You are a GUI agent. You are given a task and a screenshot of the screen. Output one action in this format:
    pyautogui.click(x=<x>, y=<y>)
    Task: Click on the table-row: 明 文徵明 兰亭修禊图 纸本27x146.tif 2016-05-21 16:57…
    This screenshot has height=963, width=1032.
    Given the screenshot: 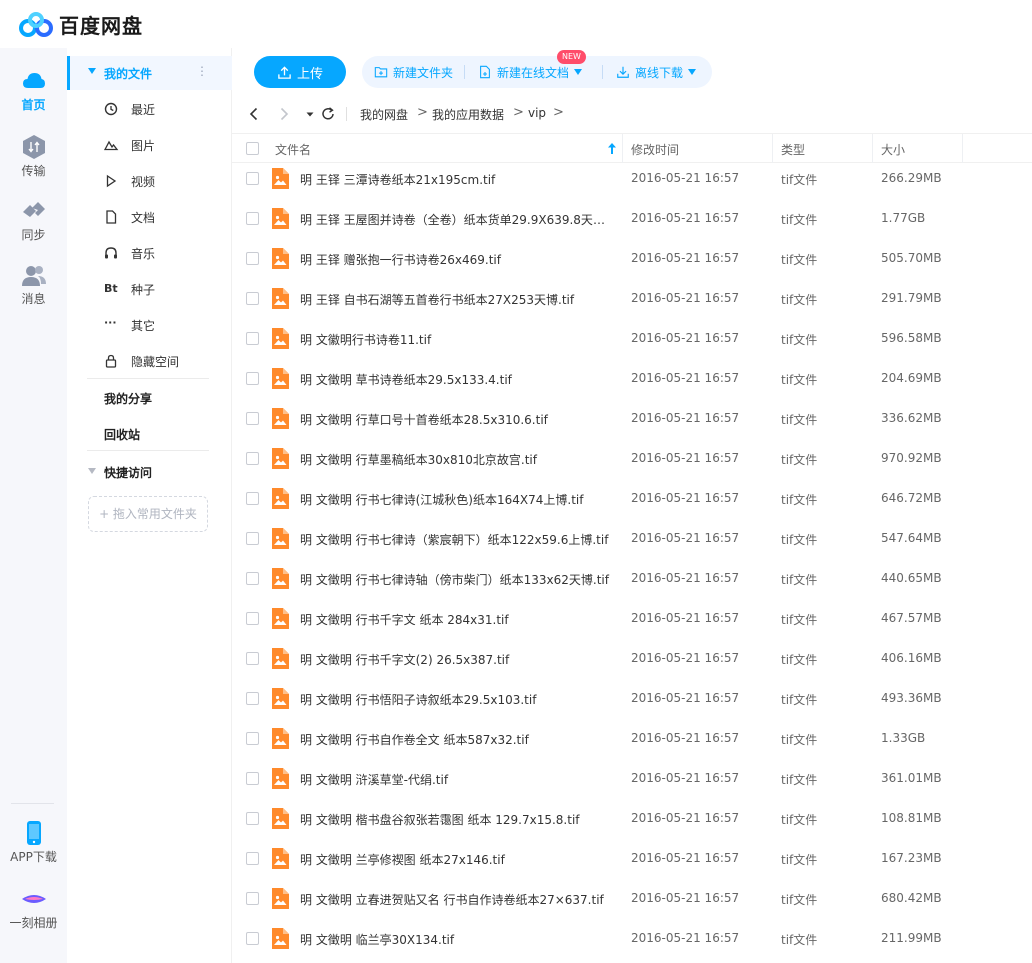 What is the action you would take?
    pyautogui.click(x=632, y=863)
    